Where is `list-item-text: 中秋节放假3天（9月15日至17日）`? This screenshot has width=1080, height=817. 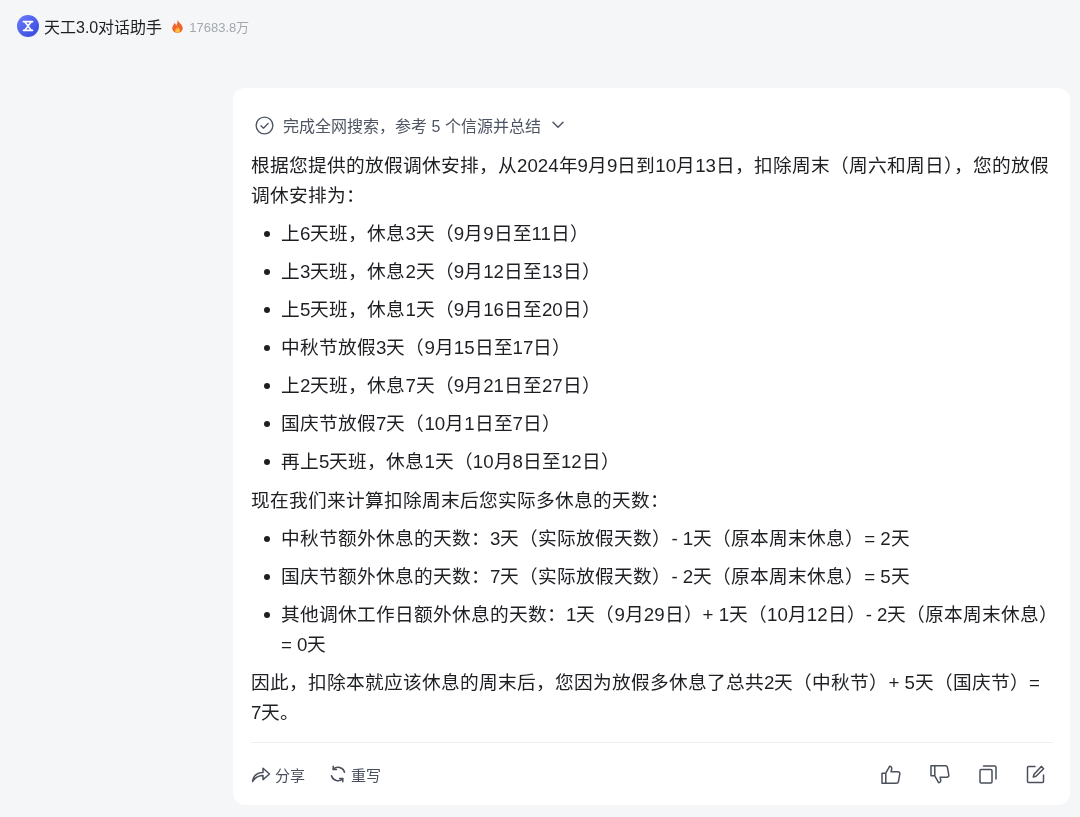 list-item-text: 中秋节放假3天（9月15日至17日） is located at coordinates (426, 348).